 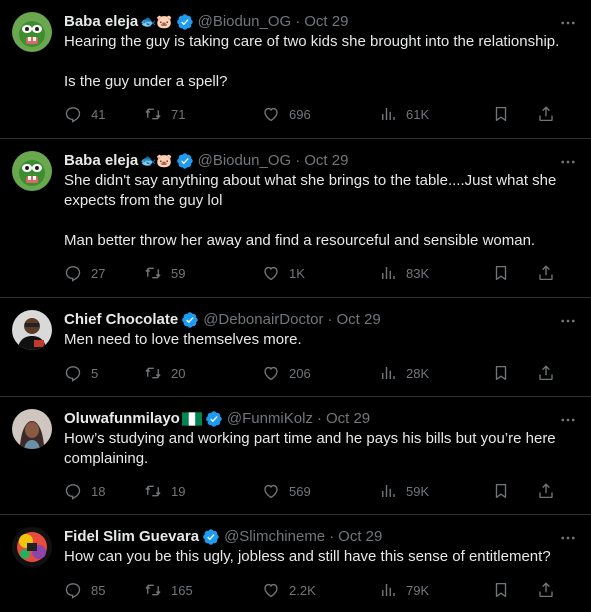 What do you see at coordinates (104, 114) in the screenshot?
I see `reply-button: 41` at bounding box center [104, 114].